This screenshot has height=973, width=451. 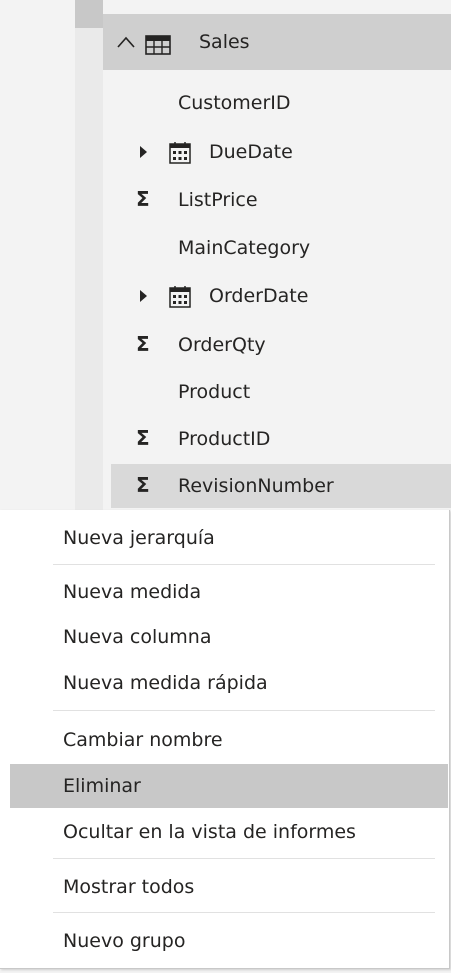 What do you see at coordinates (277, 392) in the screenshot?
I see `field-product: Product` at bounding box center [277, 392].